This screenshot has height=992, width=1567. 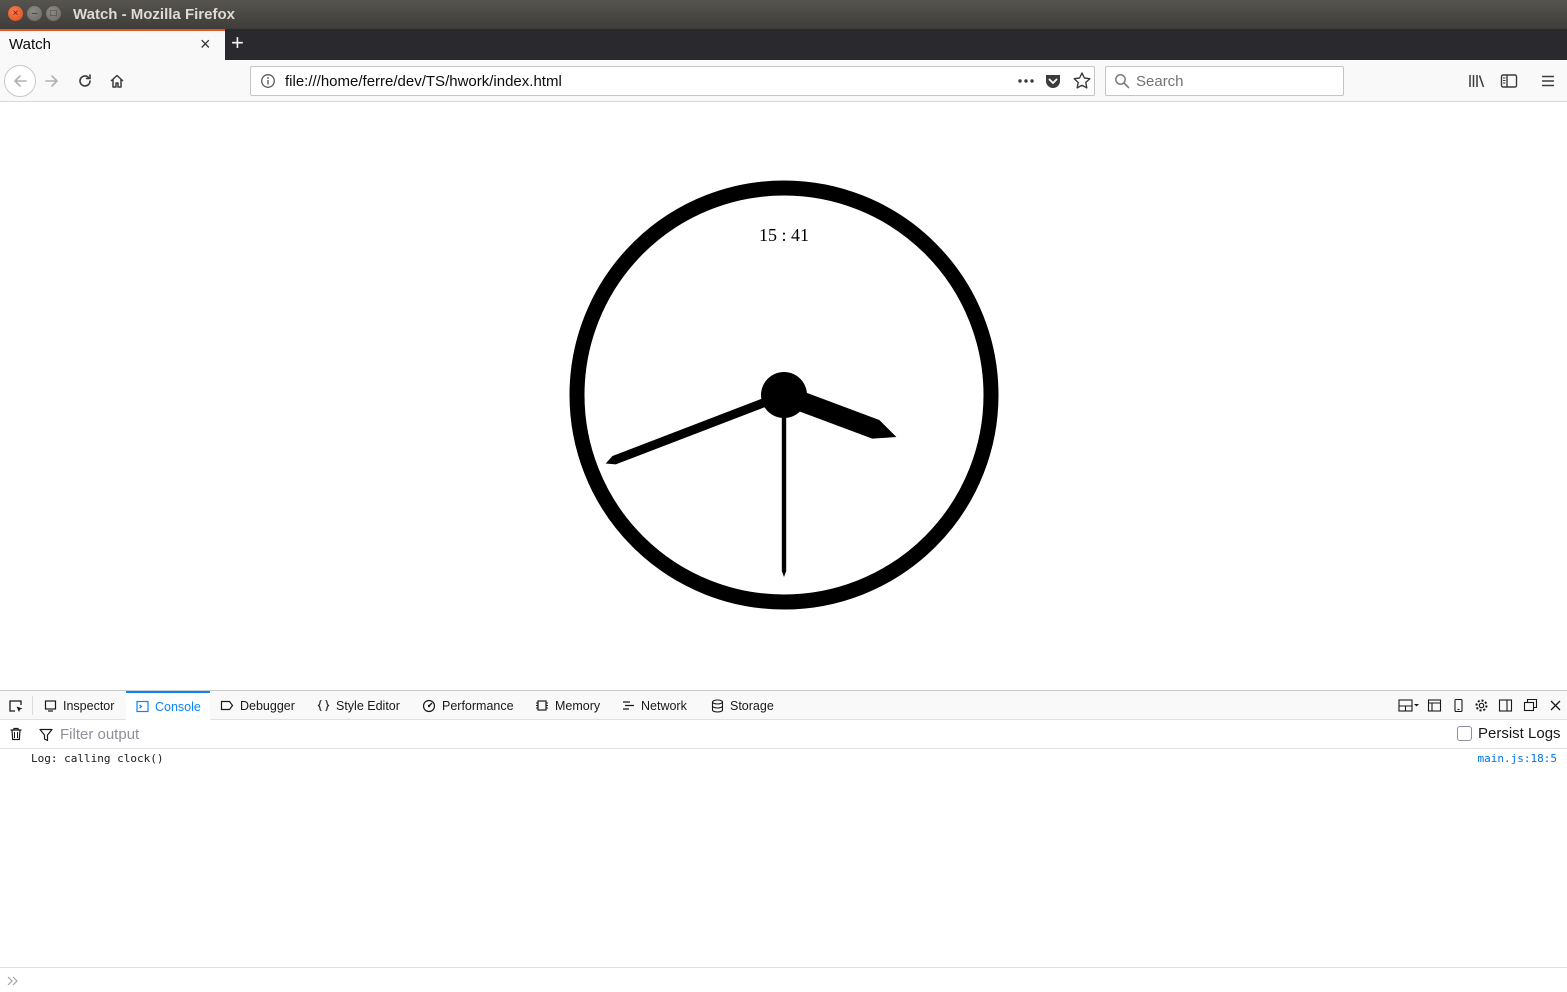 I want to click on back-button, so click(x=20, y=81).